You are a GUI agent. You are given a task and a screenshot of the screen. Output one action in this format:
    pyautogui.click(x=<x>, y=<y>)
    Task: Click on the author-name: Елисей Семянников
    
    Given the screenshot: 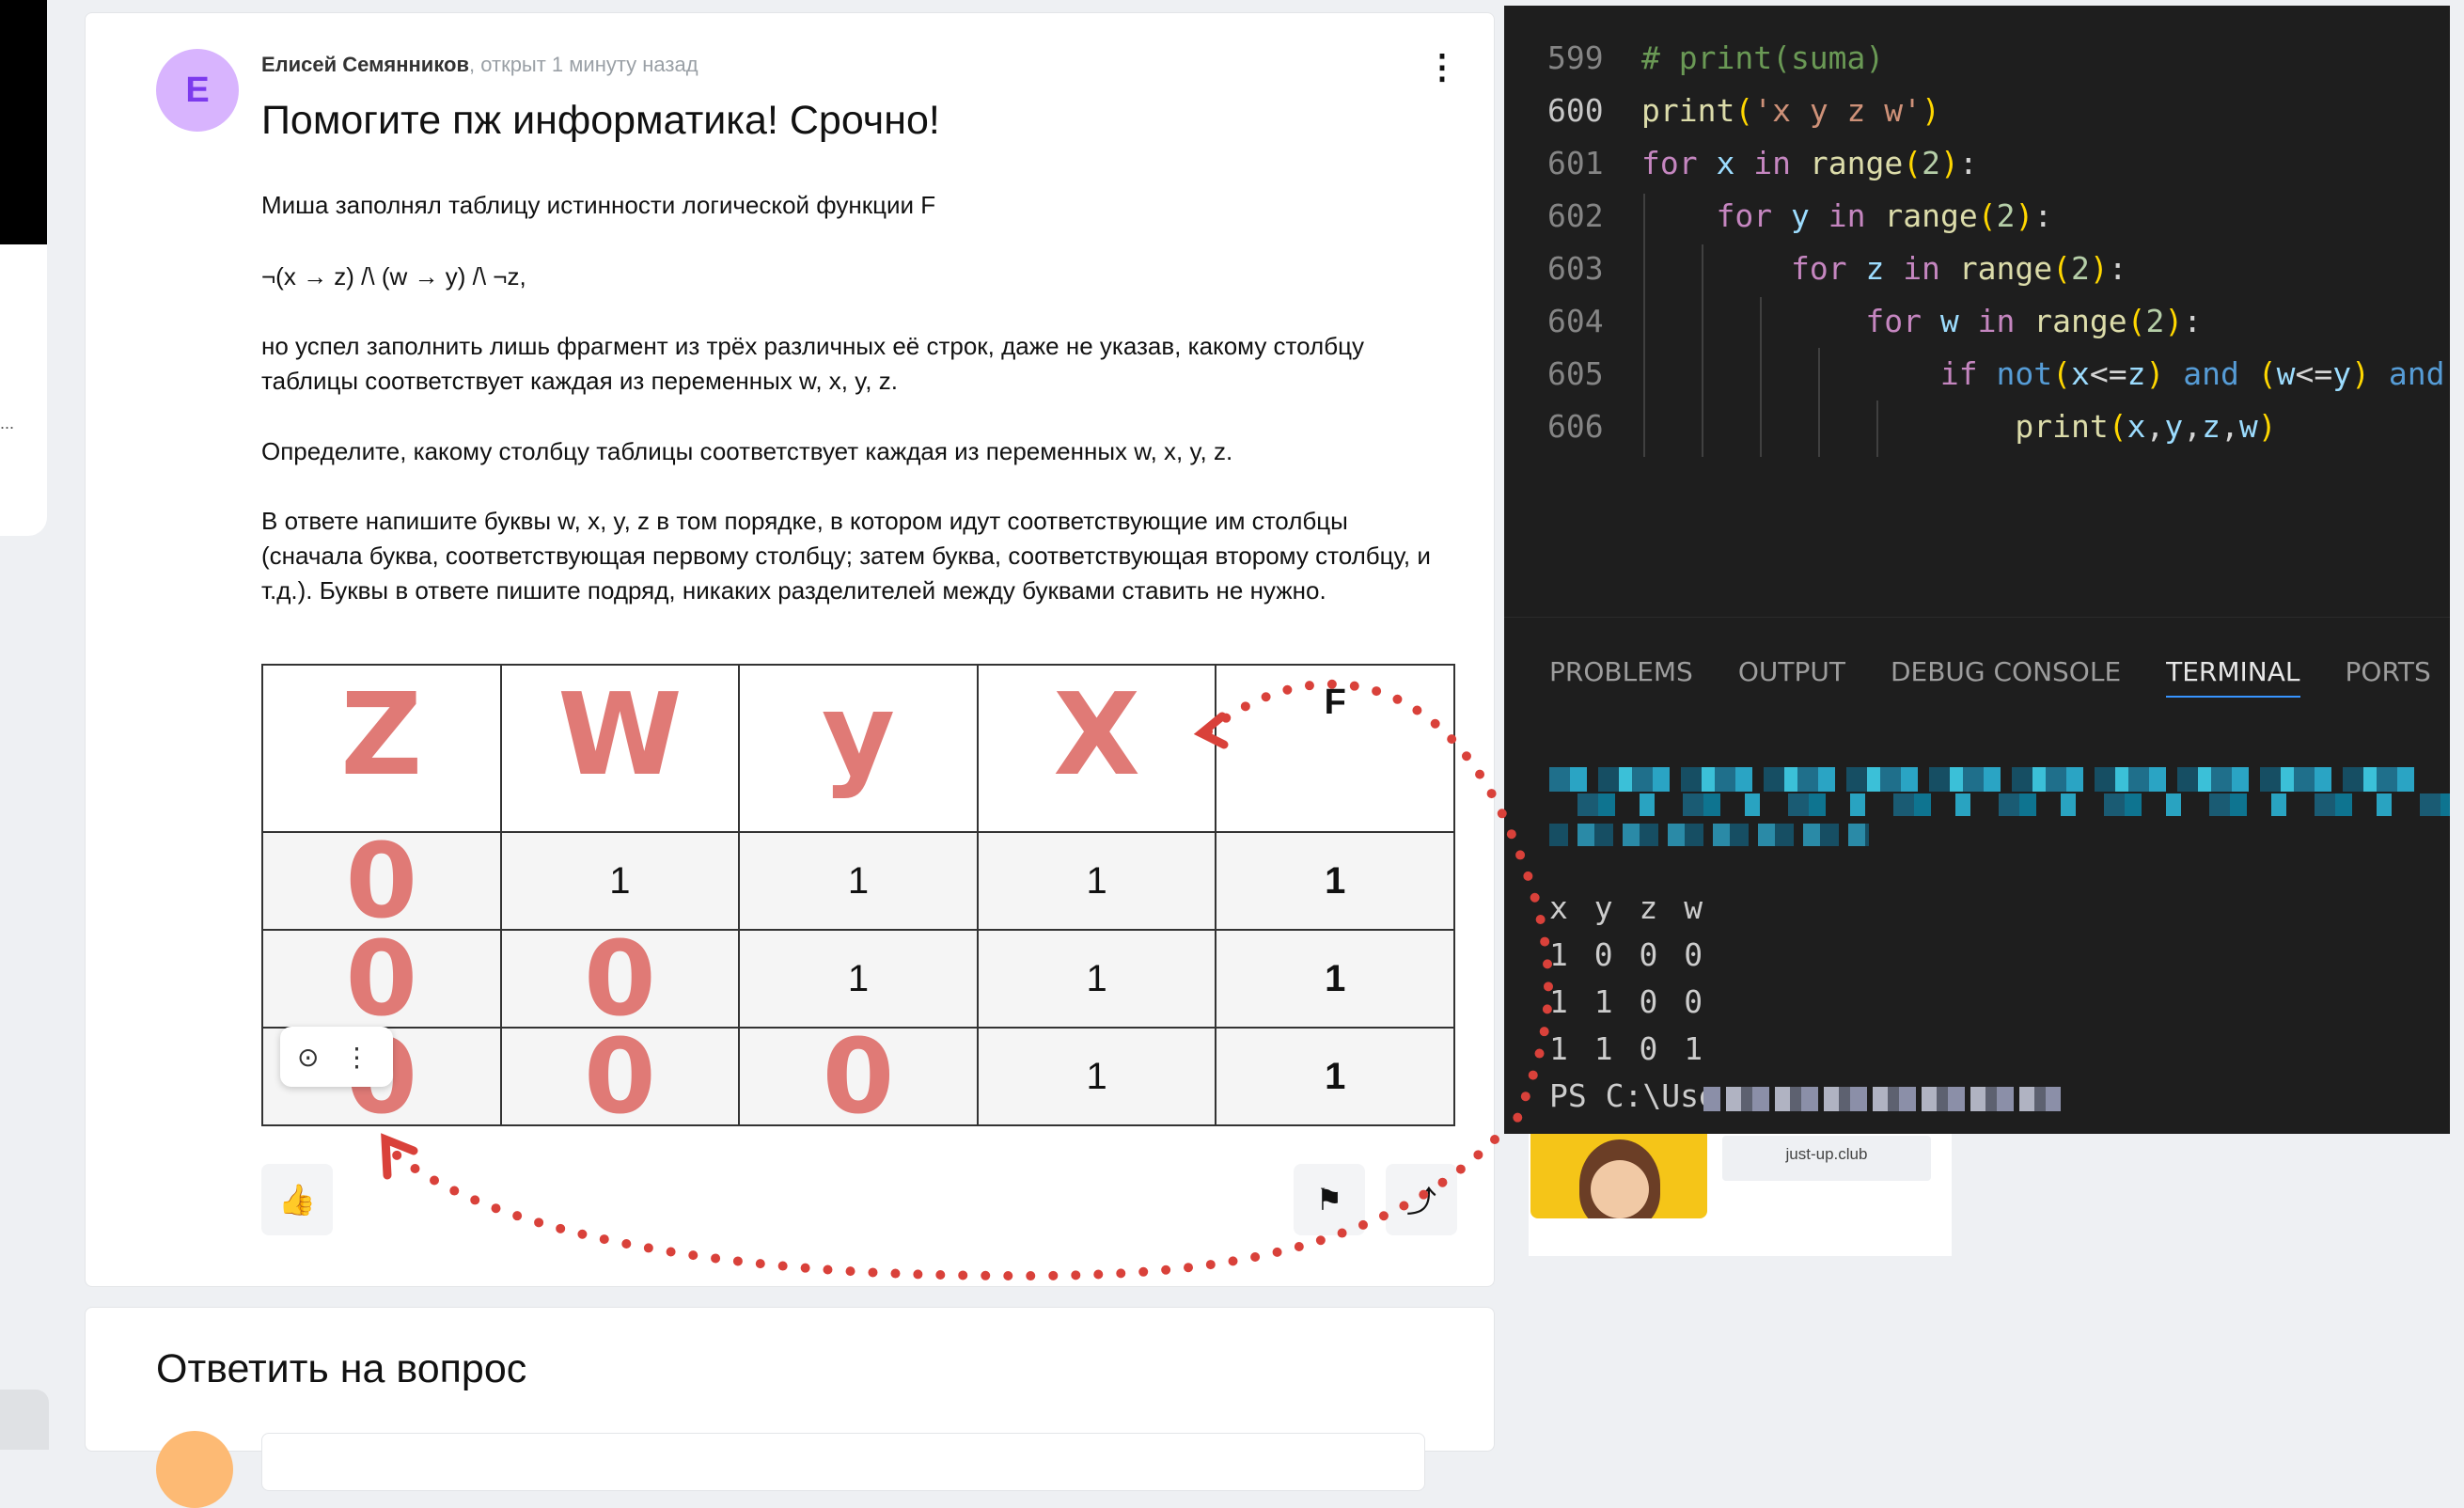 What is the action you would take?
    pyautogui.click(x=365, y=64)
    